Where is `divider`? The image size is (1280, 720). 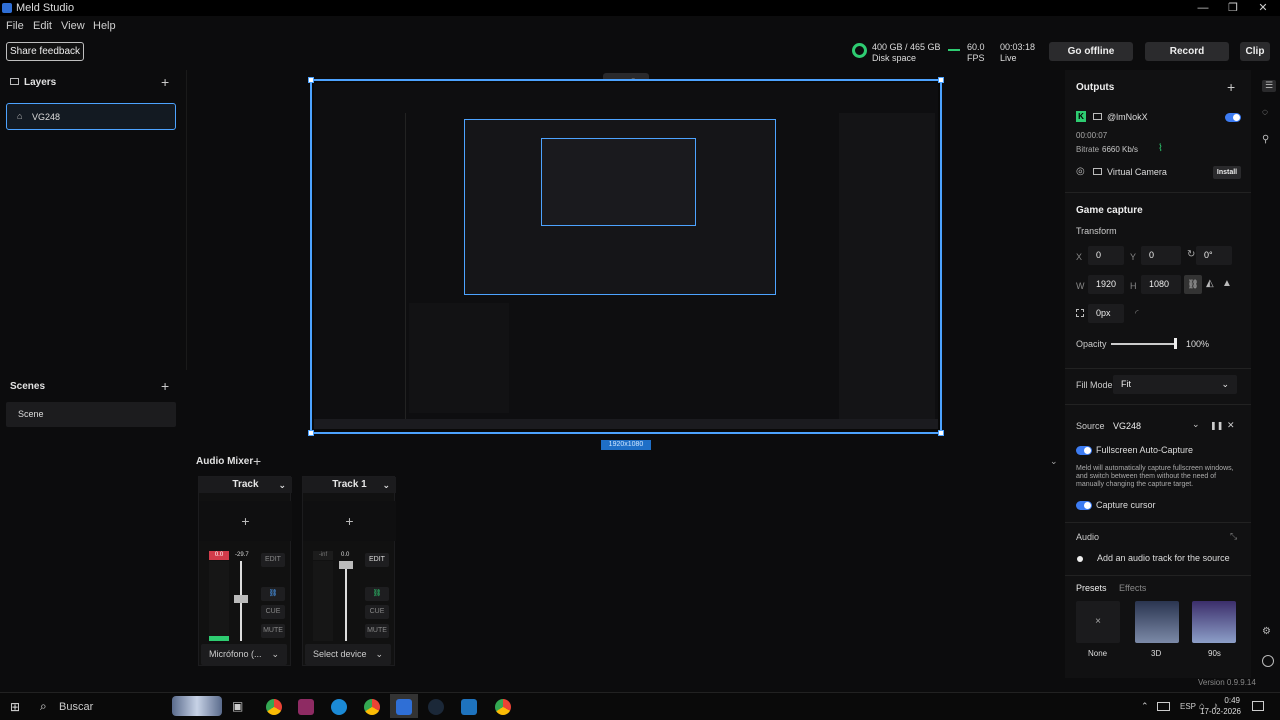 divider is located at coordinates (1158, 192).